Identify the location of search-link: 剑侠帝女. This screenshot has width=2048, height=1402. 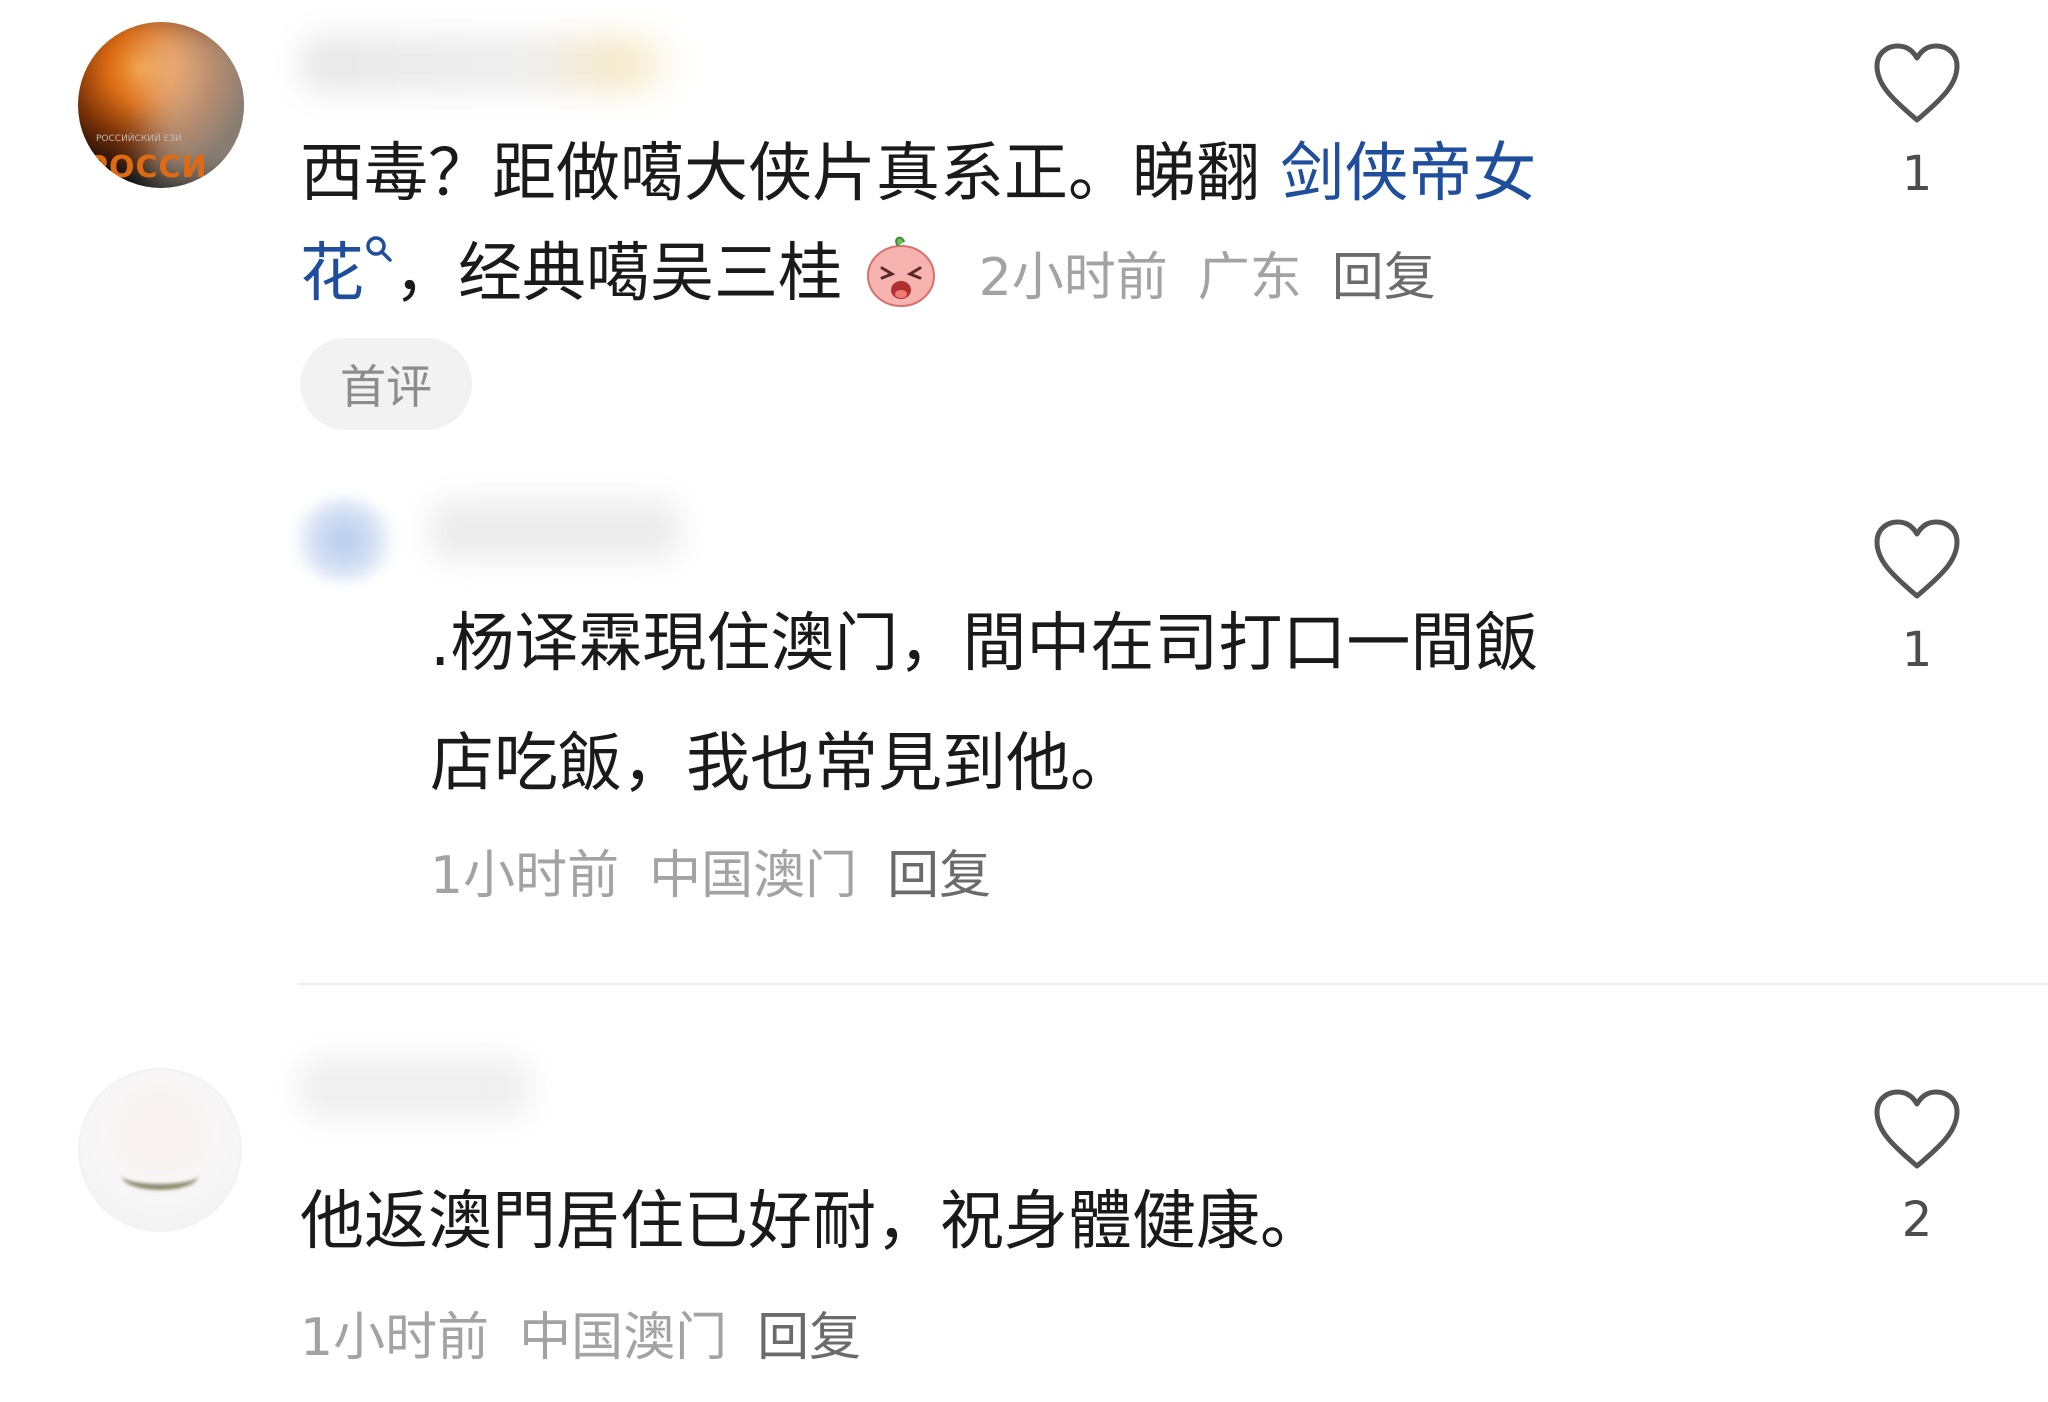
(1408, 174).